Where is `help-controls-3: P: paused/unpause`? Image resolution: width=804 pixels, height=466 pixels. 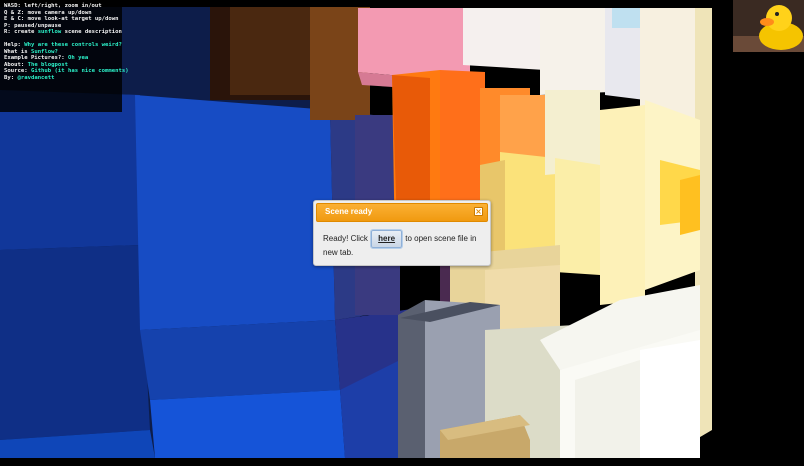 help-controls-3: P: paused/unpause is located at coordinates (33, 25).